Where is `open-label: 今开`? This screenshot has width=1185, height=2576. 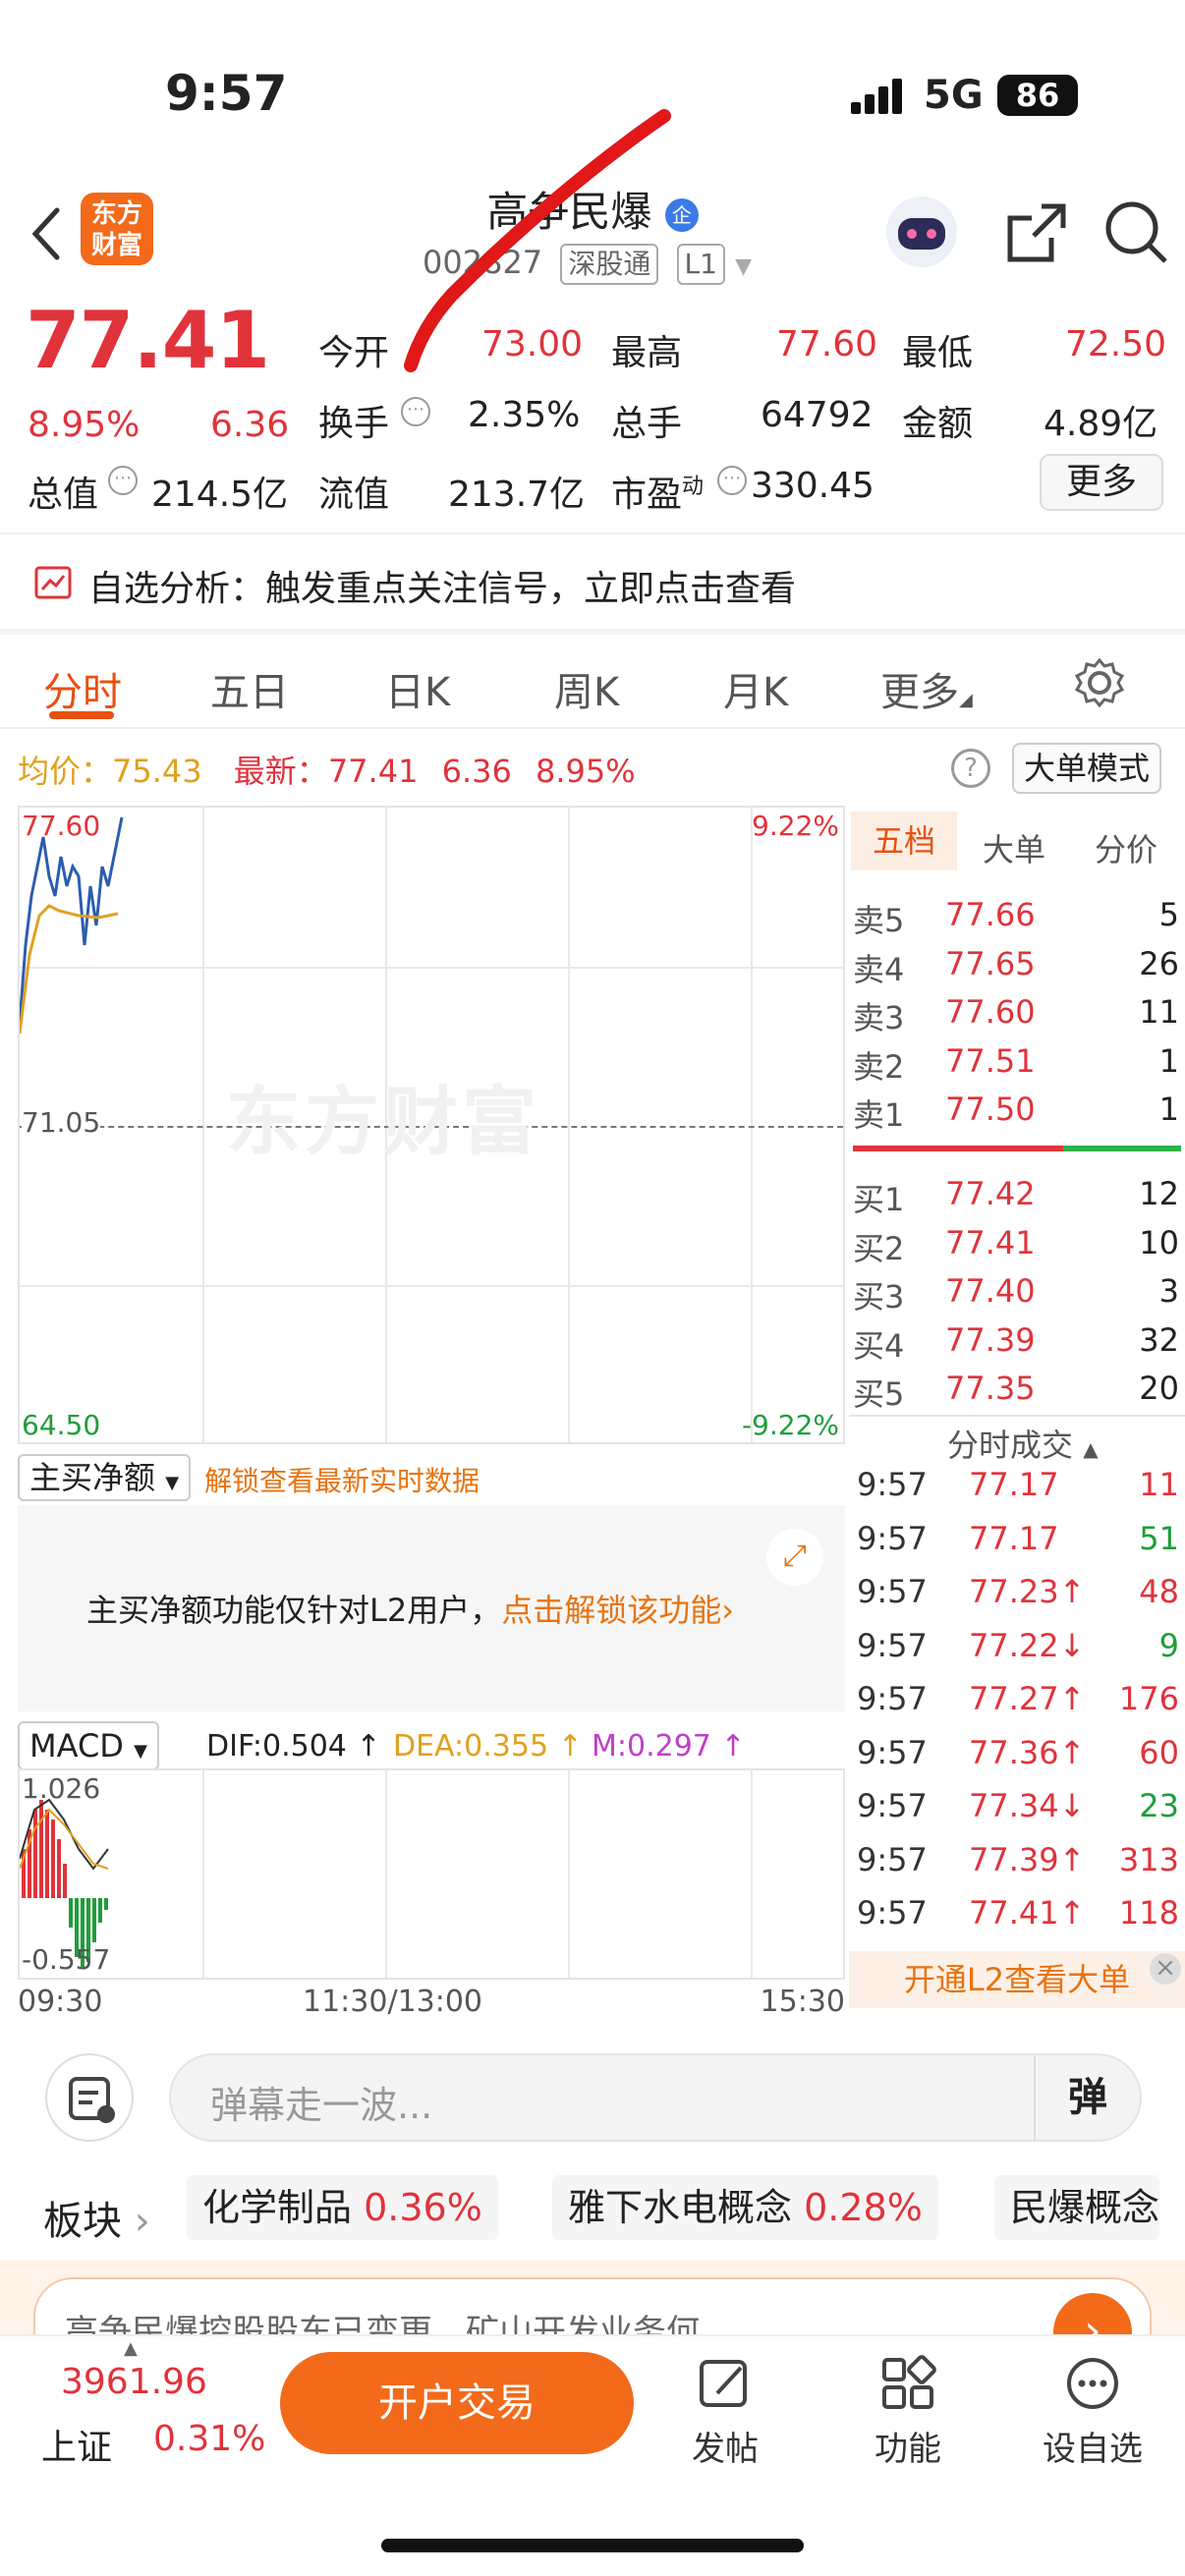
open-label: 今开 is located at coordinates (354, 353).